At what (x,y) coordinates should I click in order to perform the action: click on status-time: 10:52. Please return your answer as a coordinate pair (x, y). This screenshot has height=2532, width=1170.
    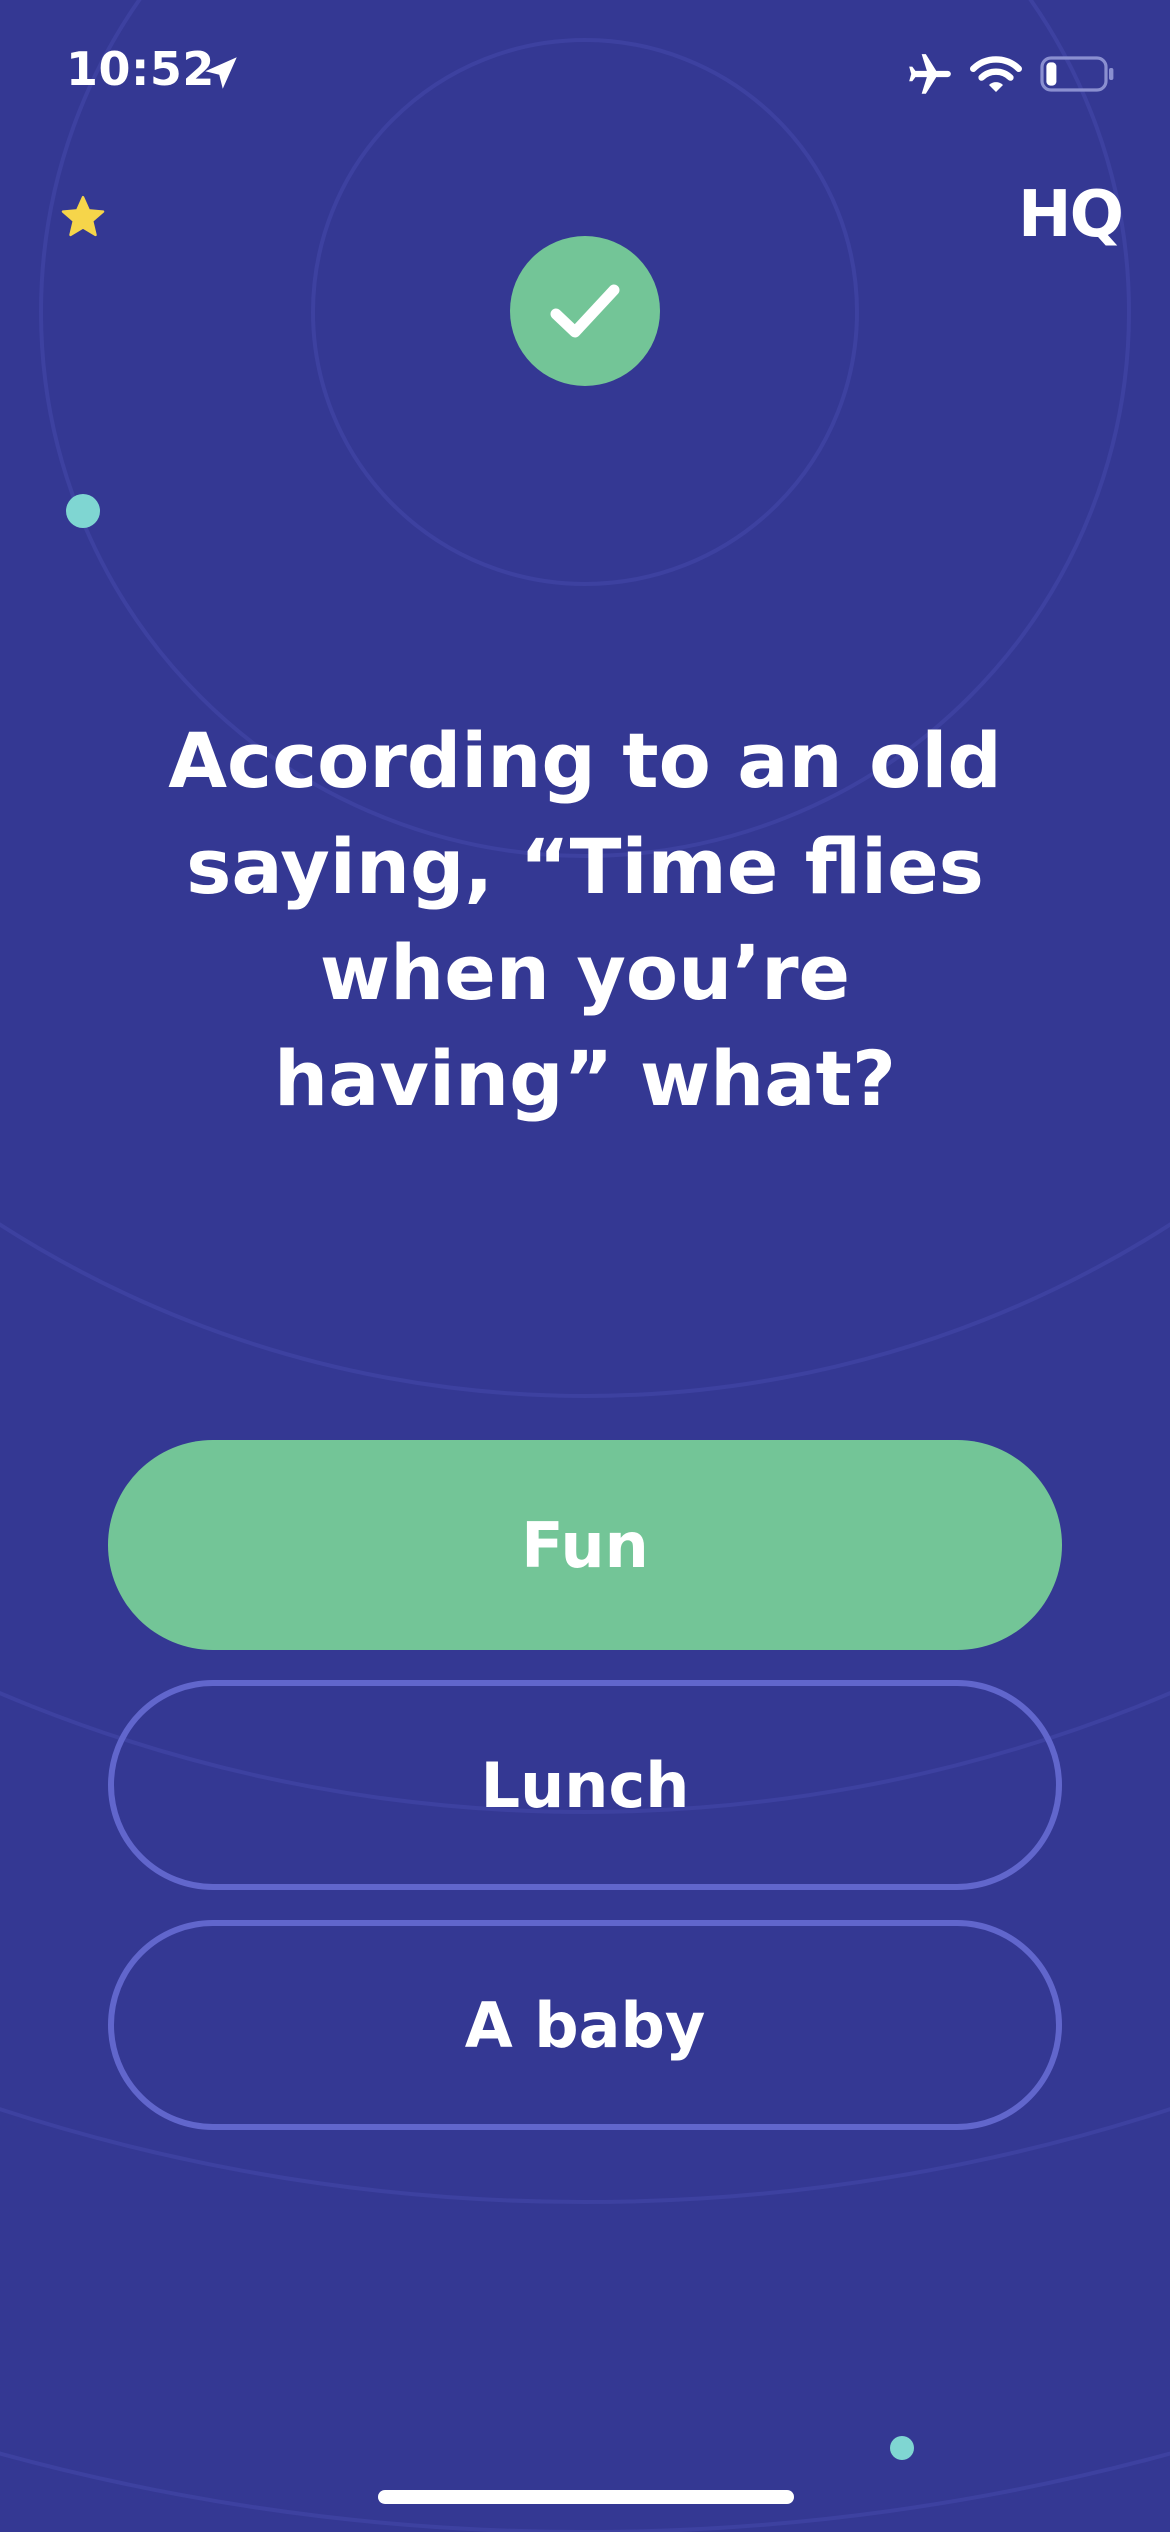
    Looking at the image, I should click on (140, 69).